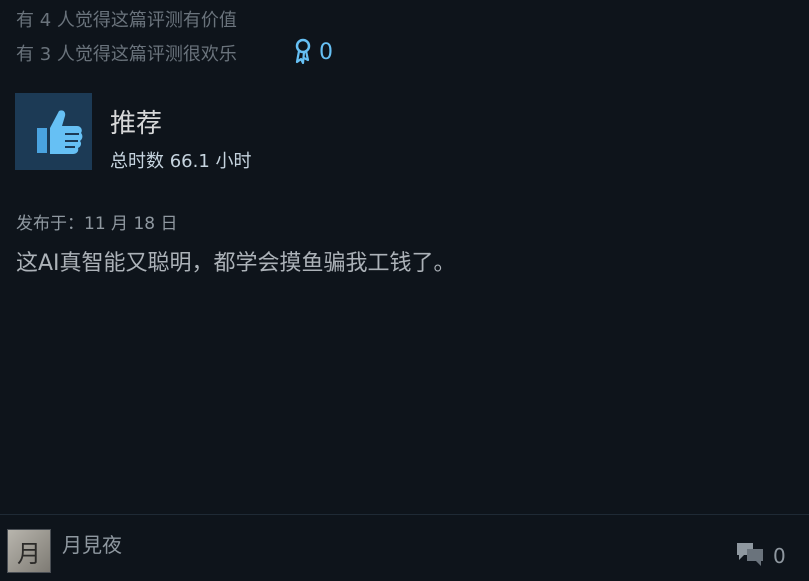 The image size is (809, 581). What do you see at coordinates (136, 124) in the screenshot?
I see `recommendation-title: 推荐` at bounding box center [136, 124].